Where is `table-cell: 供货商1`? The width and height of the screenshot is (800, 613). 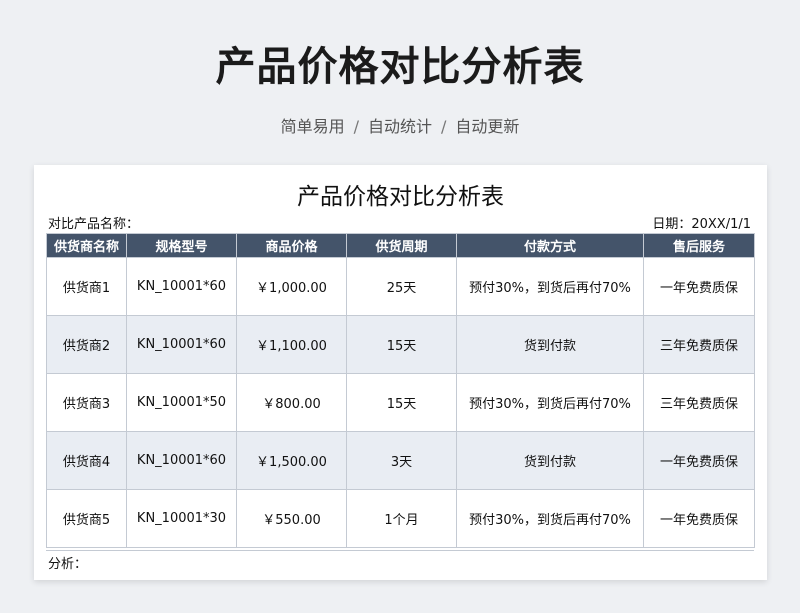
table-cell: 供货商1 is located at coordinates (86, 286).